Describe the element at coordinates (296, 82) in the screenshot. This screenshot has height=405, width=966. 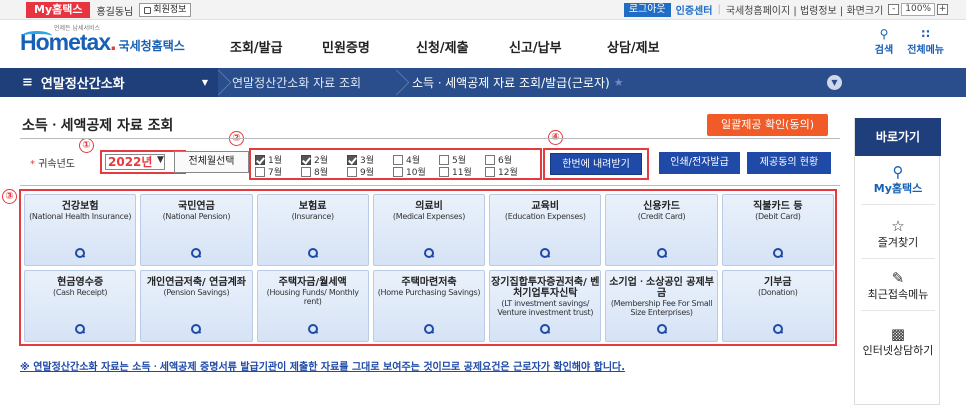
I see `breadcrumb-level1: 연말정산간소화 자료 조회` at that location.